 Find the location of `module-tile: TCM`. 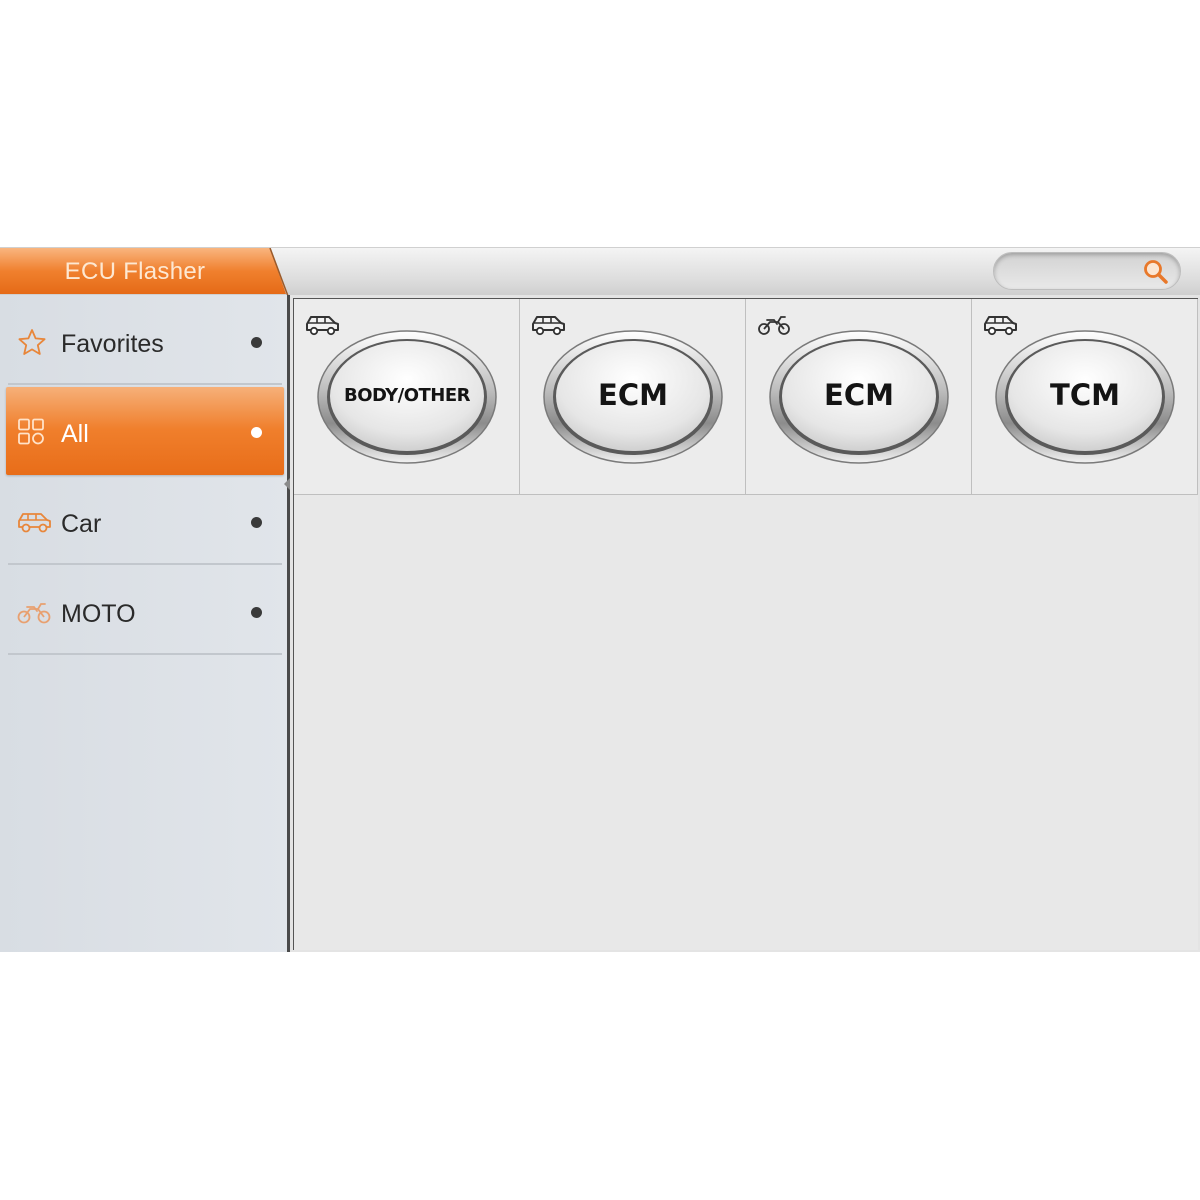

module-tile: TCM is located at coordinates (1085, 397).